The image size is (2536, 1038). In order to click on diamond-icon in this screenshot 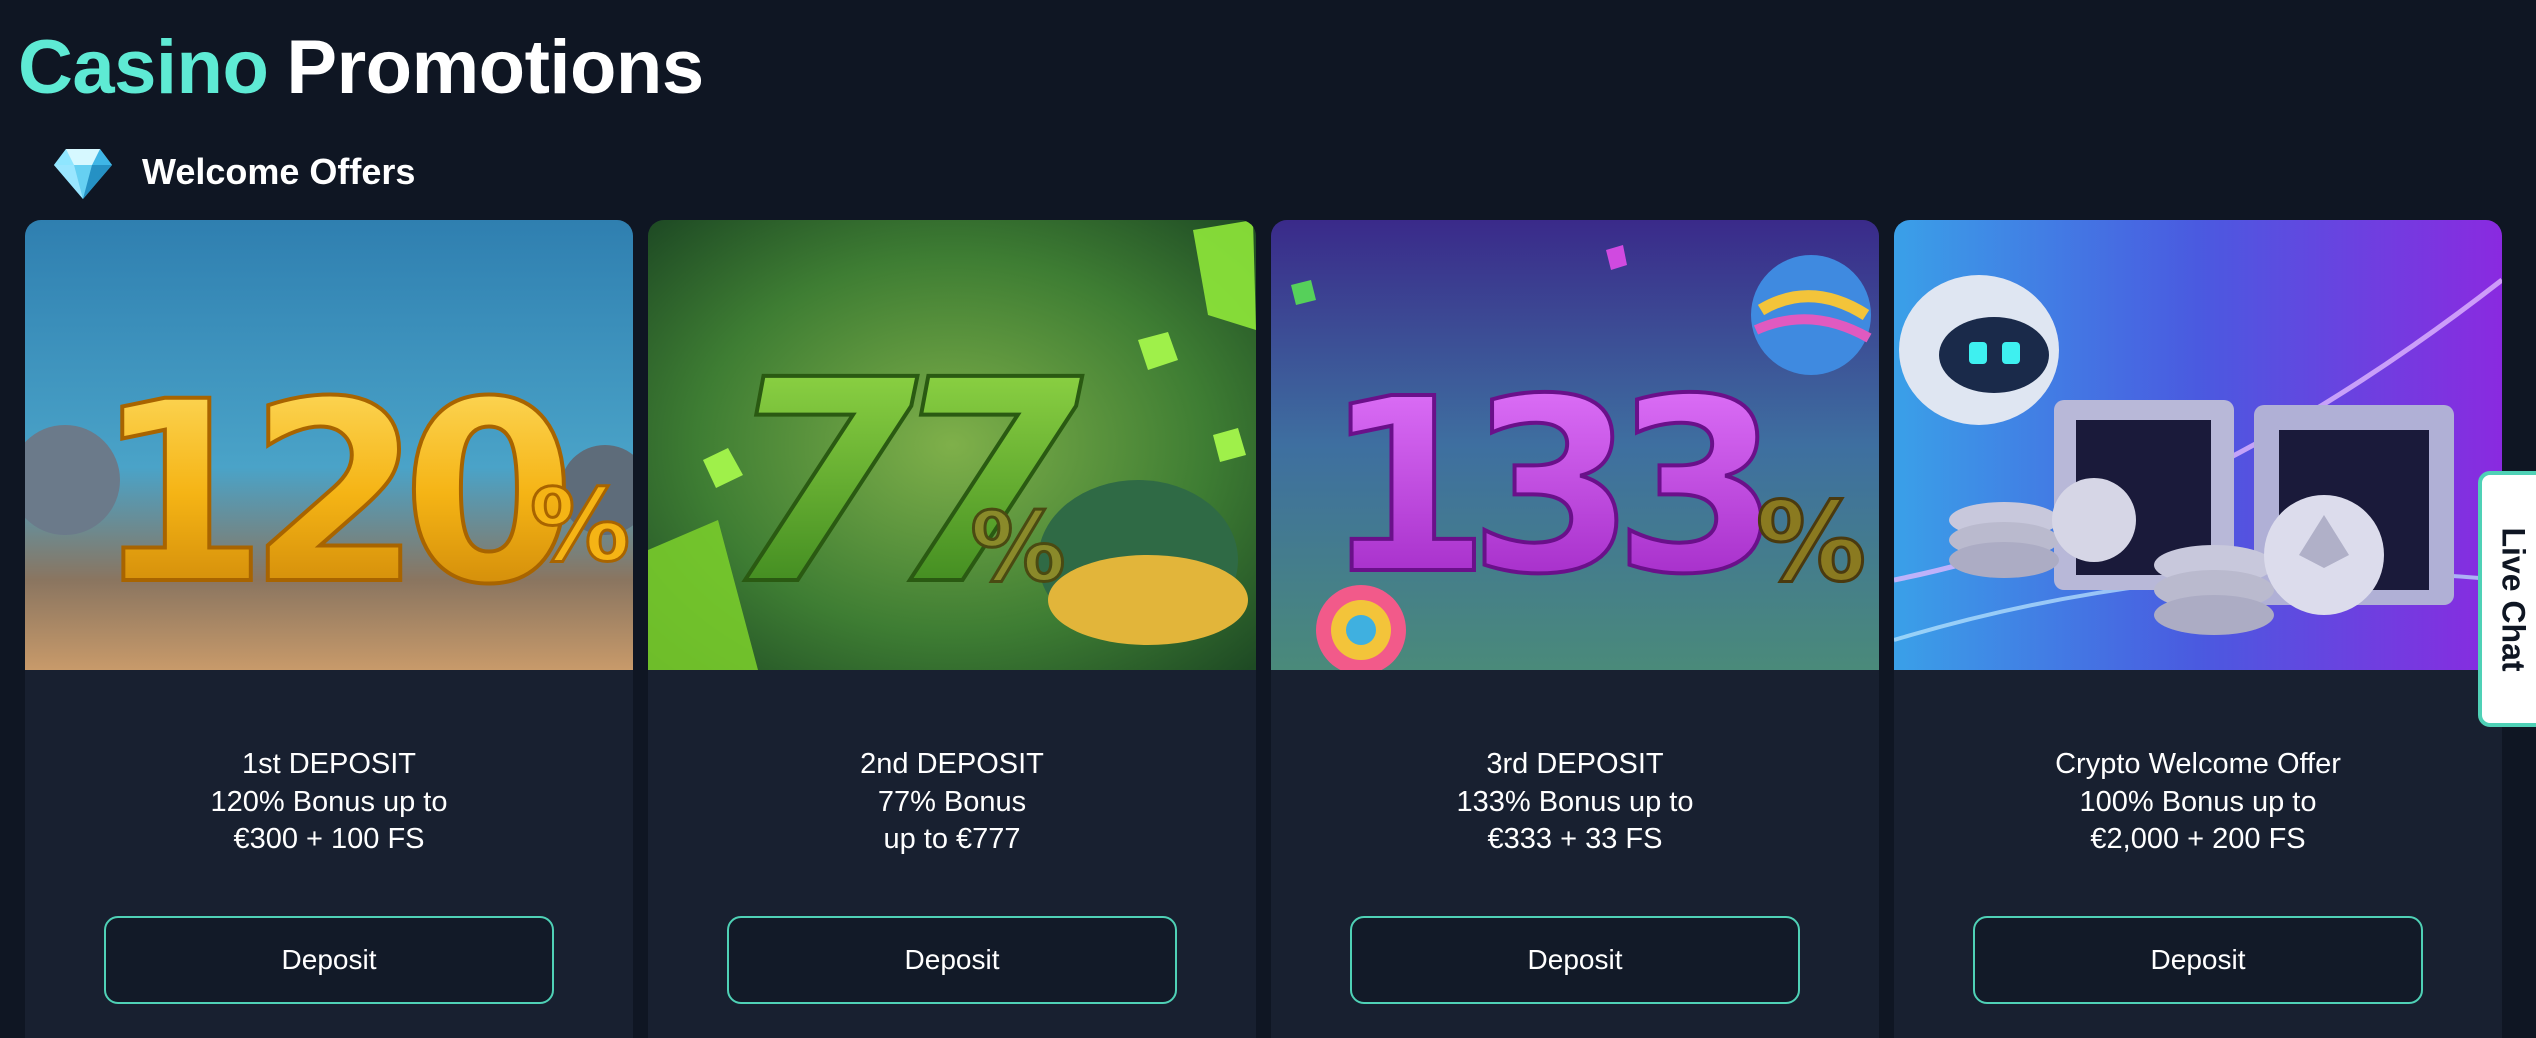, I will do `click(83, 174)`.